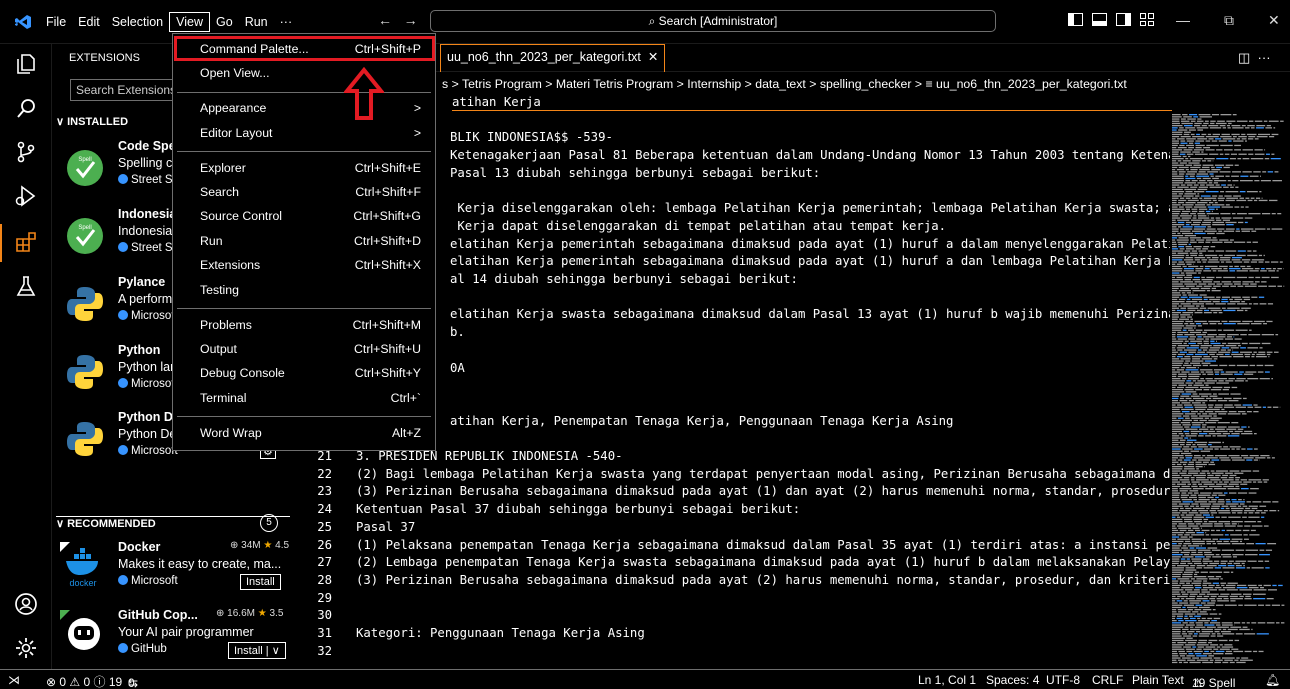  I want to click on view-menu-item-run: Run Ctrl+Shift+D, so click(304, 242).